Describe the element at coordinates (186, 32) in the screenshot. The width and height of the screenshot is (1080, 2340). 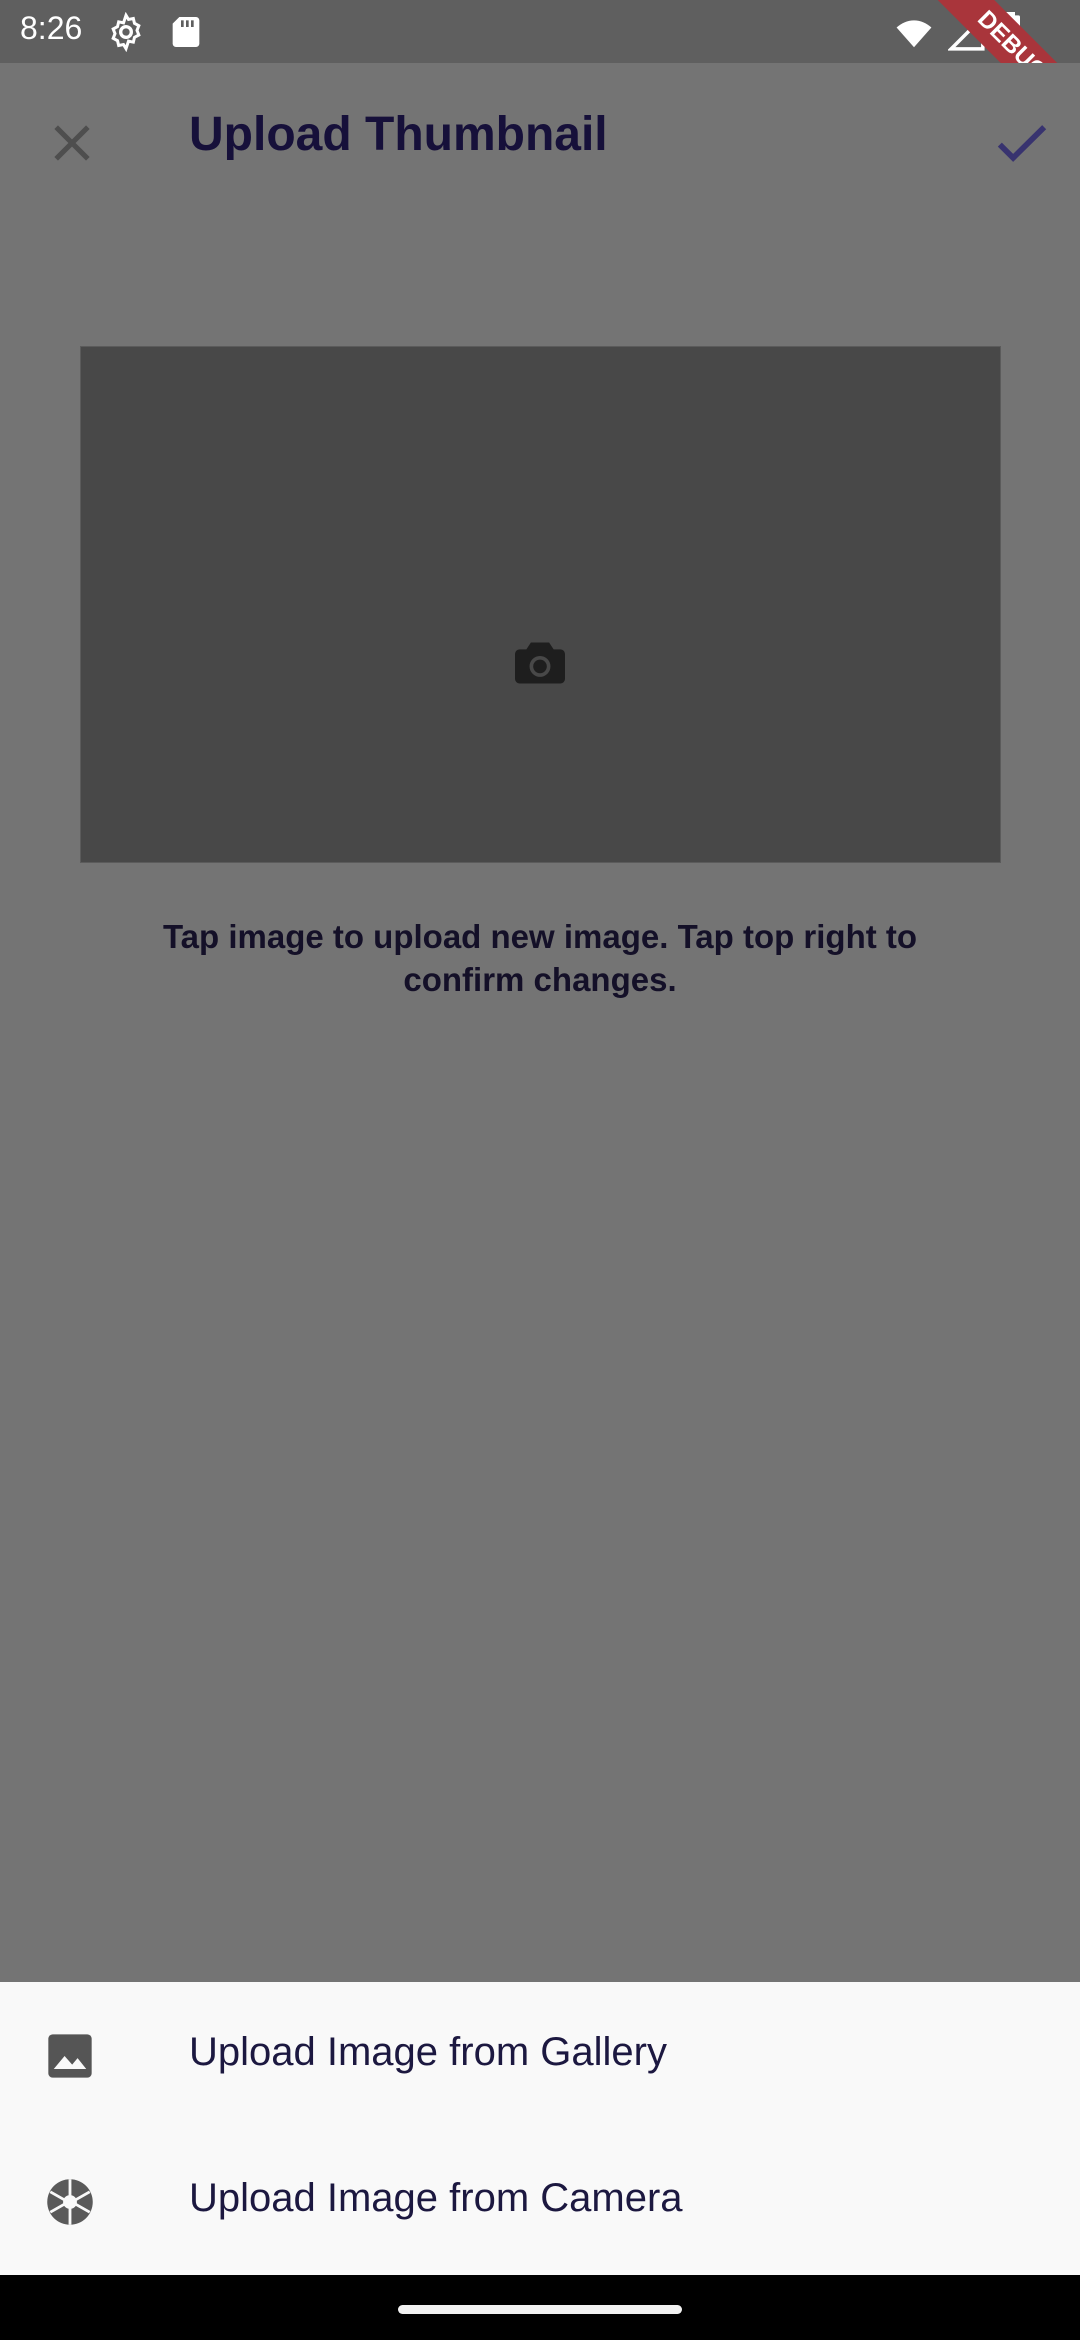
I see `sd-card-icon` at that location.